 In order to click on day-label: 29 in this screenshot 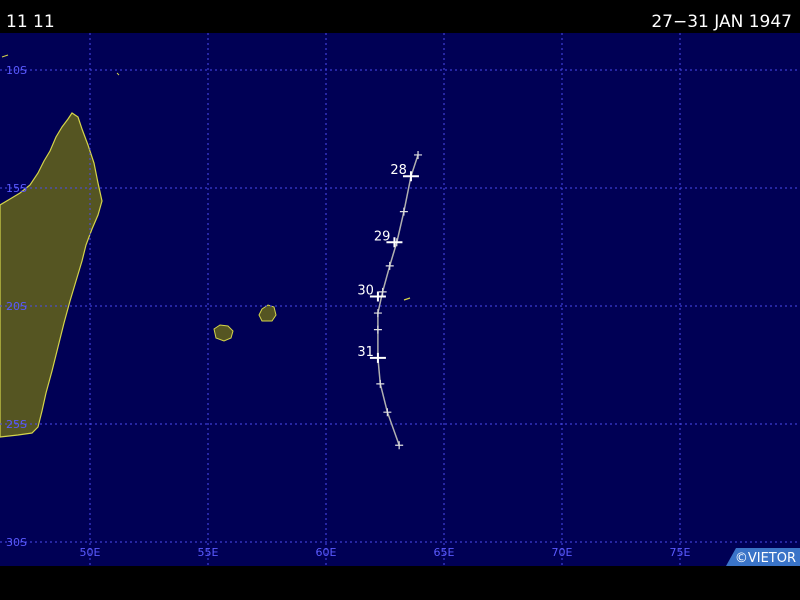, I will do `click(382, 236)`.